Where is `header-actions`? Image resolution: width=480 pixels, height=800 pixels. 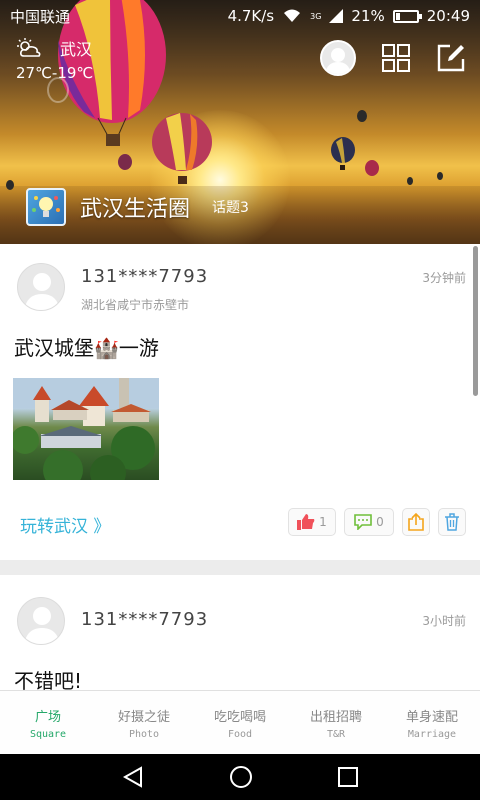
header-actions is located at coordinates (393, 58).